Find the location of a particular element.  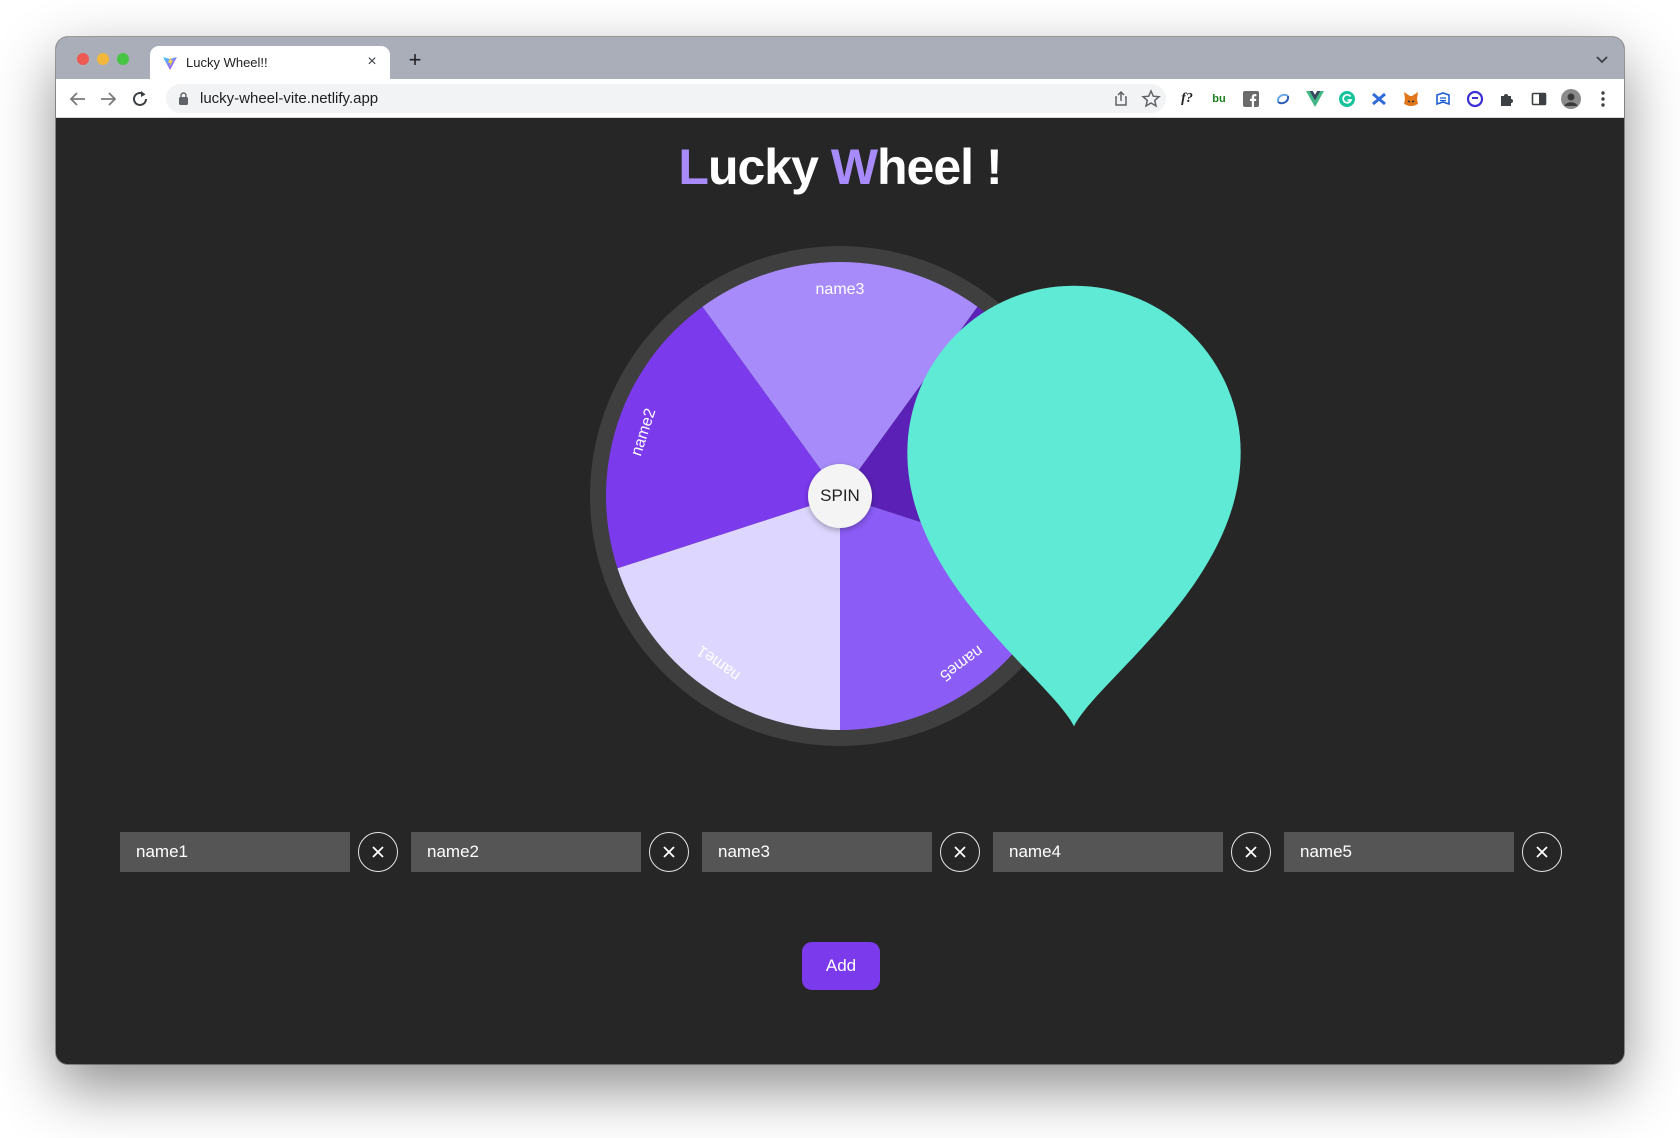

close-window-button is located at coordinates (83, 59).